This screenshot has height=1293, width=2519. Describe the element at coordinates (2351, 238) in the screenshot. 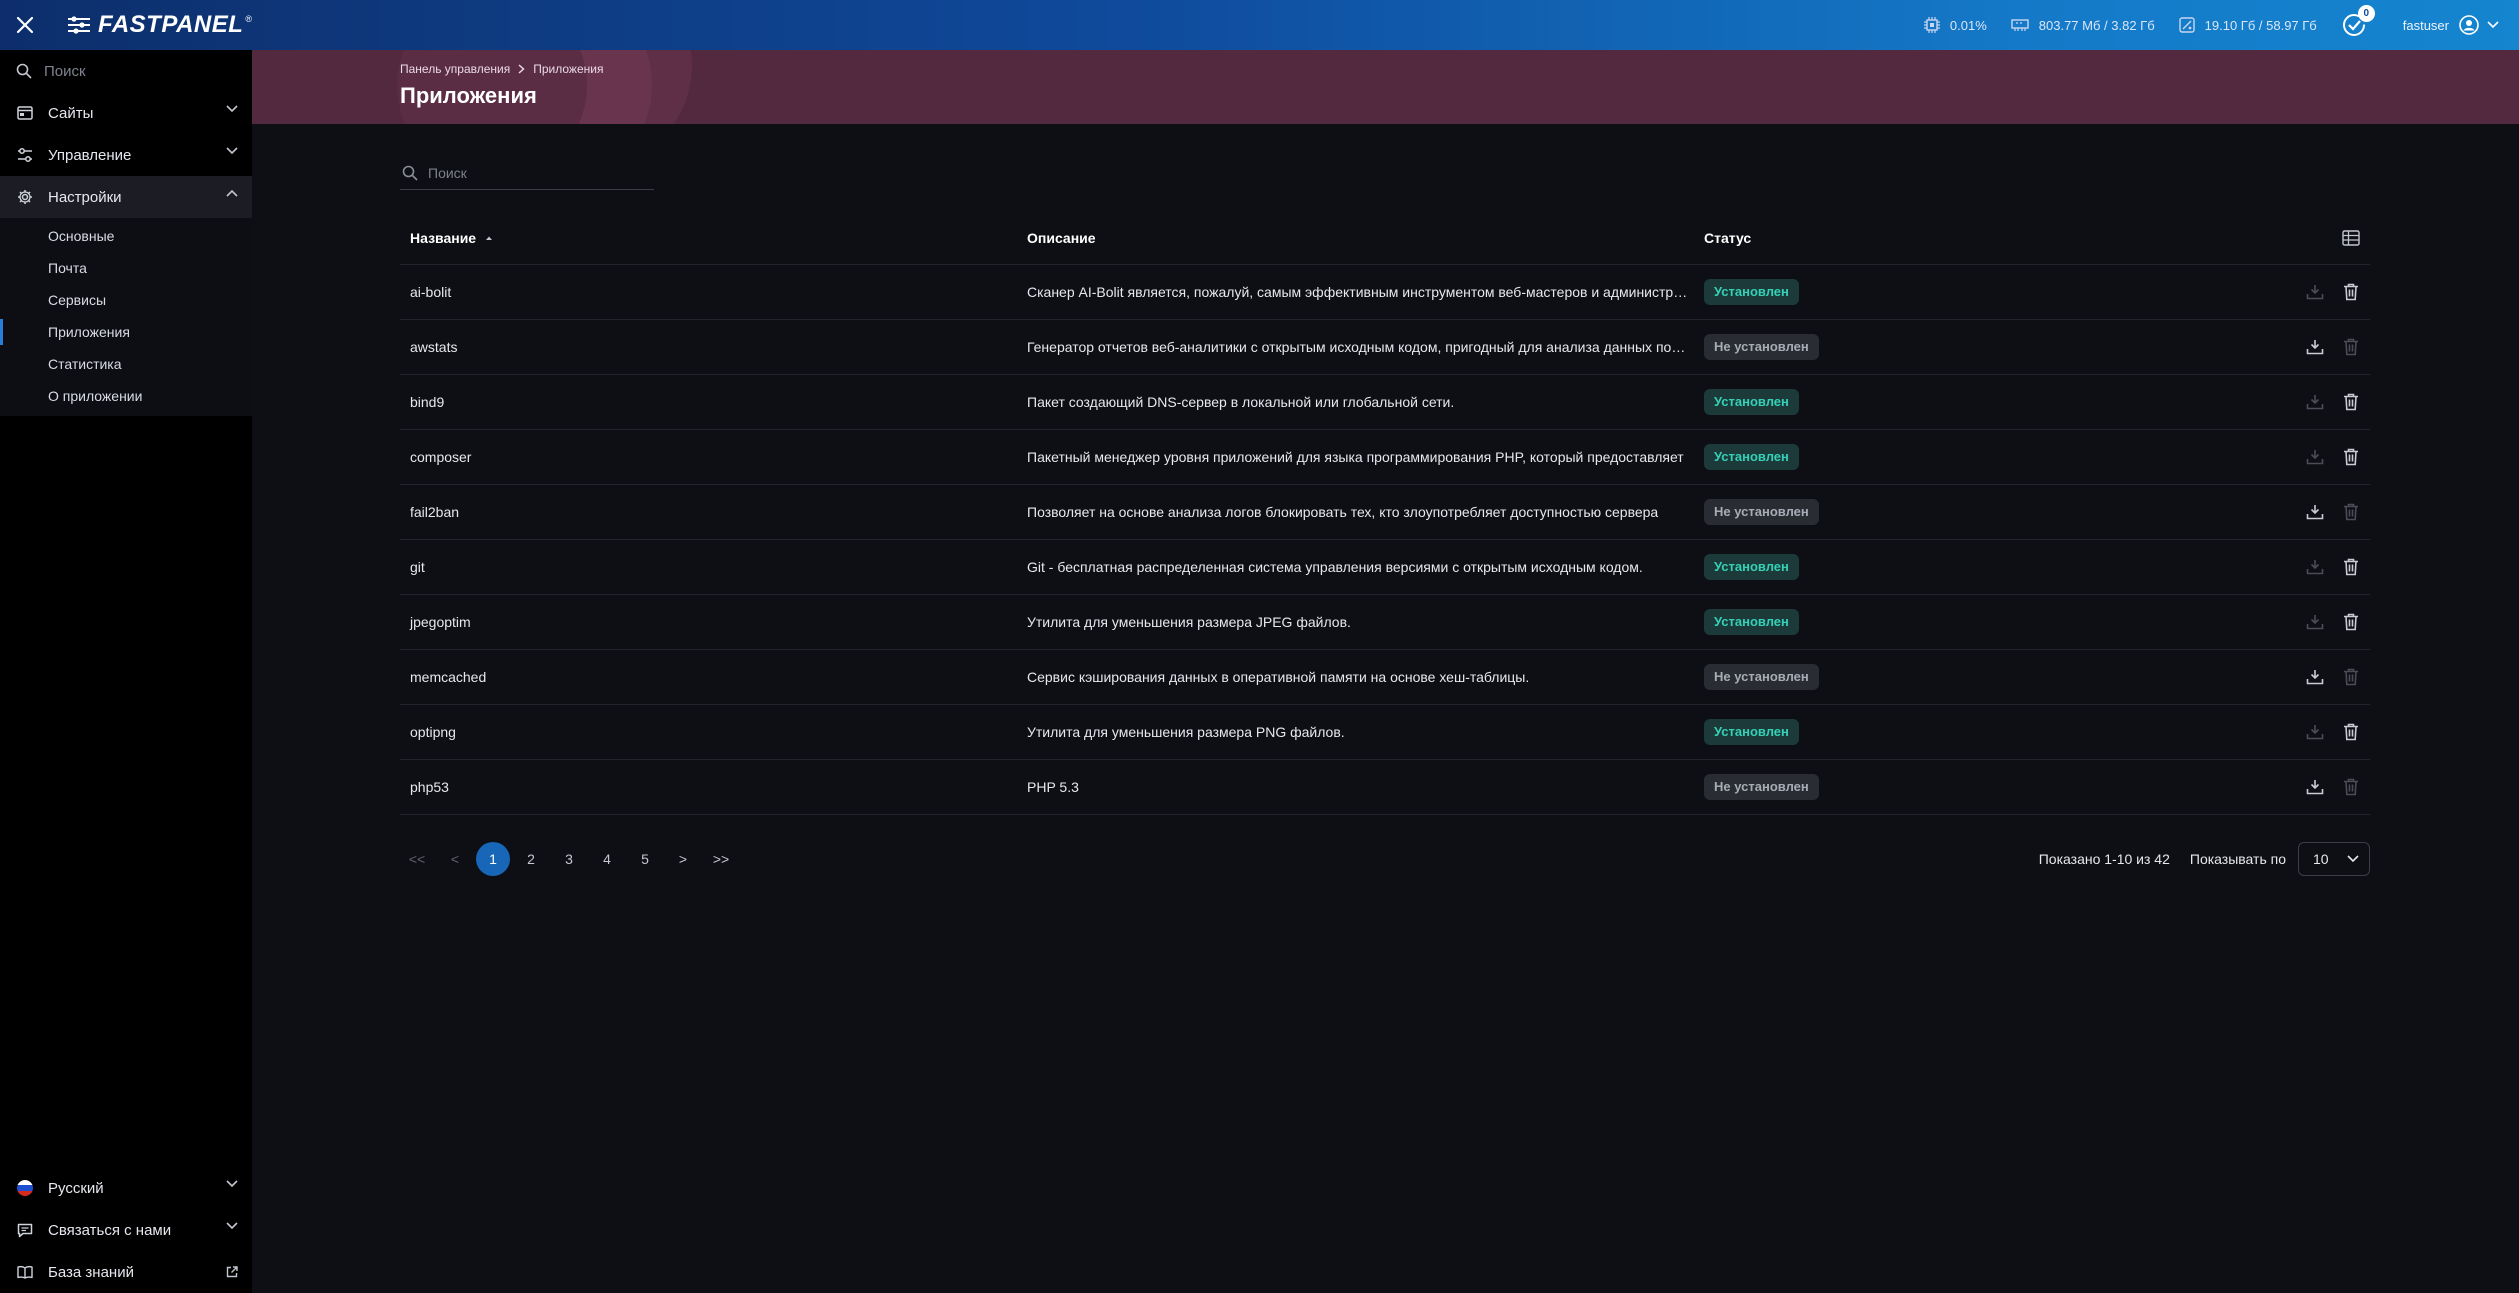

I see `columns-settings-button` at that location.